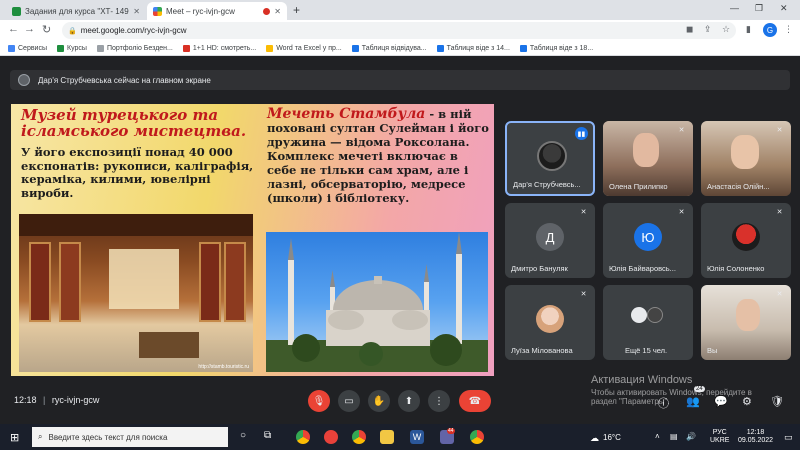 This screenshot has width=800, height=450. I want to click on participant-tile: ✕ Луїза Міловaнова, so click(550, 322).